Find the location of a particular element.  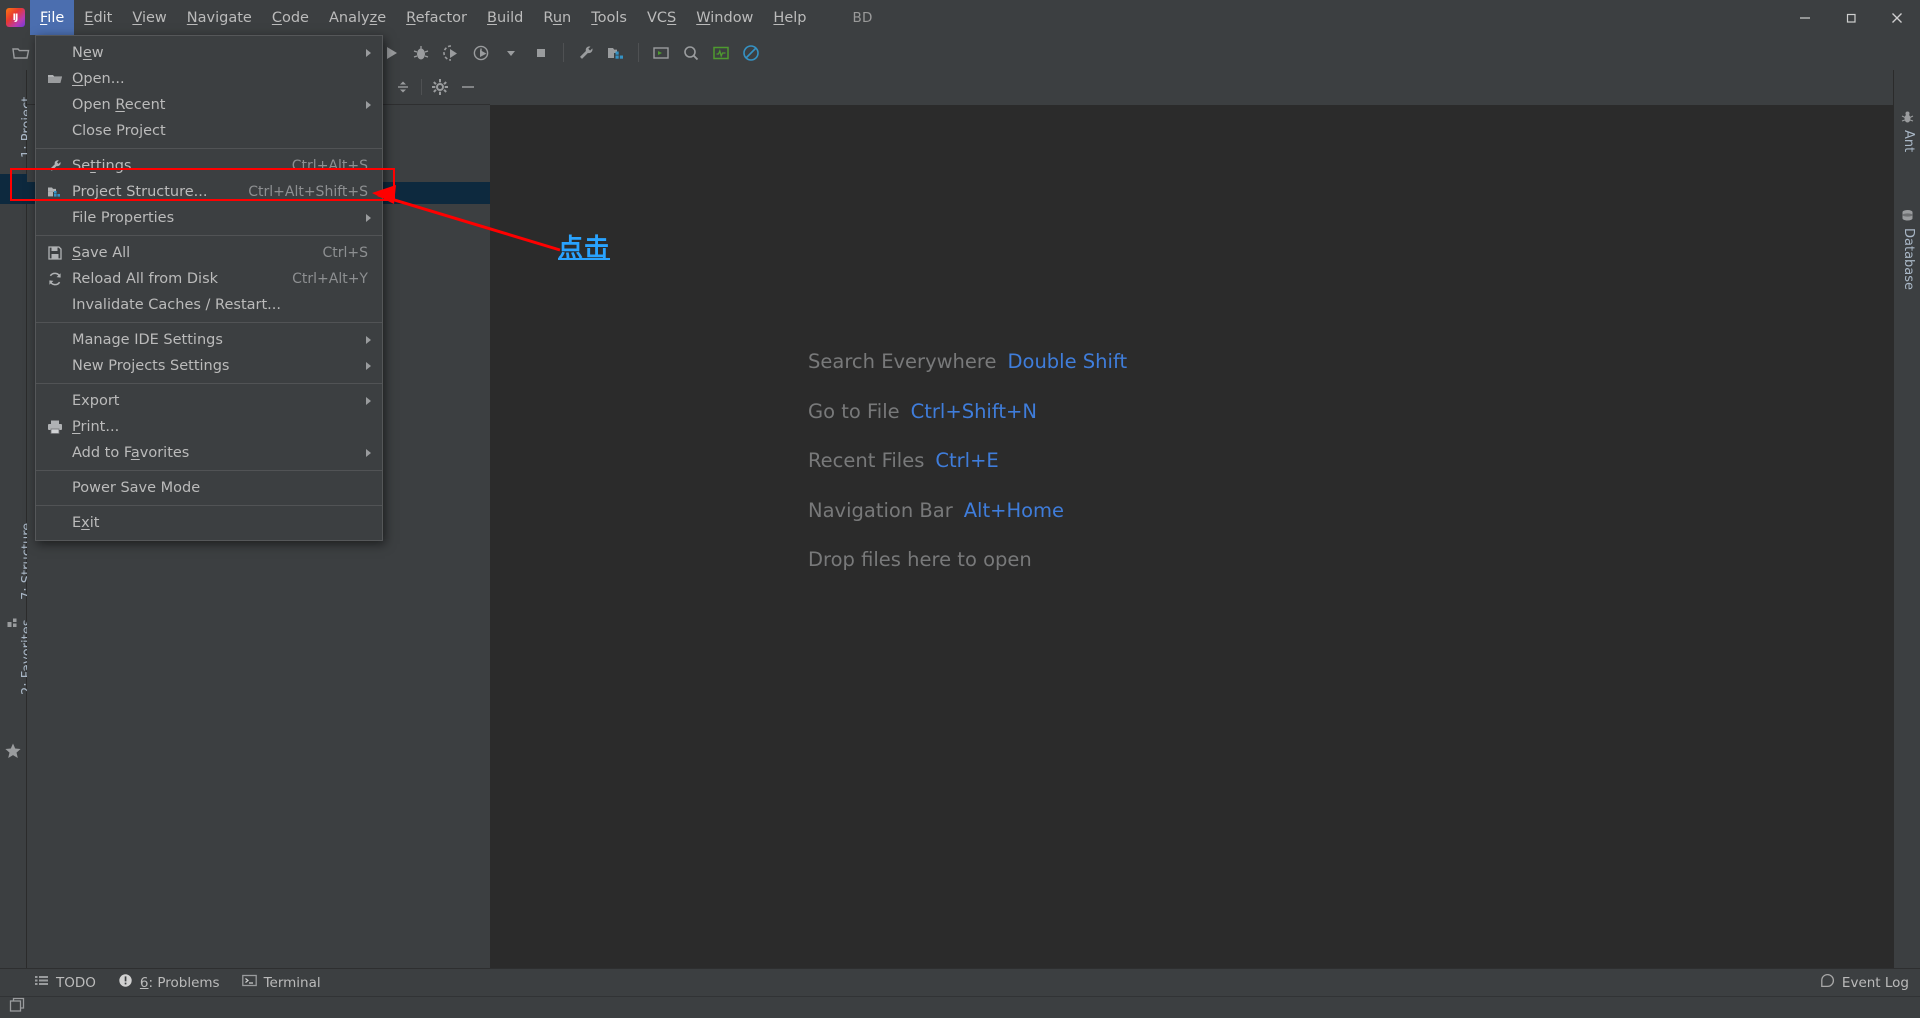

menu-edit: Edit is located at coordinates (98, 17).